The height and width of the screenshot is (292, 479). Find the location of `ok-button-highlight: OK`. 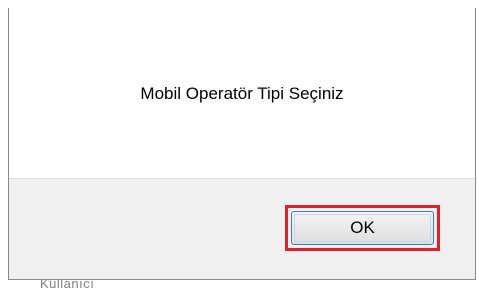

ok-button-highlight: OK is located at coordinates (362, 228).